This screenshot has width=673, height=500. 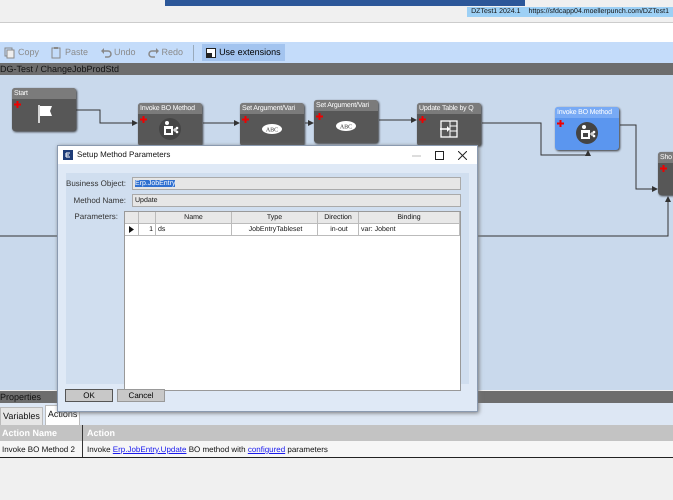 I want to click on field-label: Method Name:, so click(x=99, y=200).